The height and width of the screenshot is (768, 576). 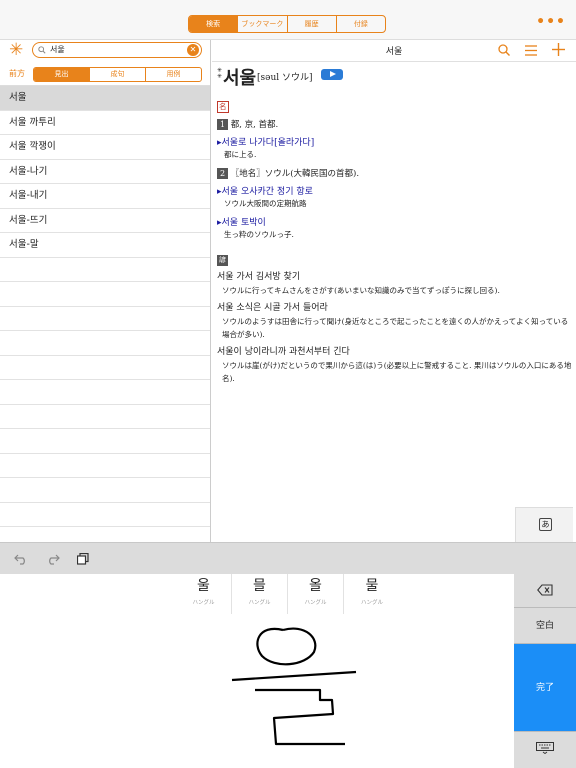 I want to click on main-tabs: 検索 ブックマーク 履歴 付録, so click(x=287, y=24).